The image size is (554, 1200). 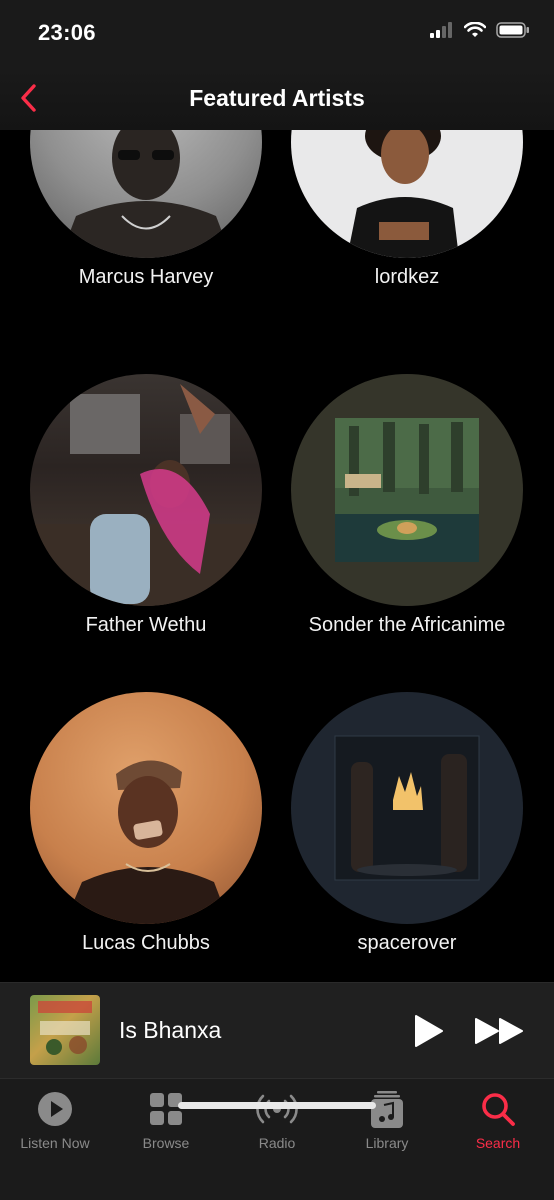 I want to click on artist-card-father-wethu: Father Wethu, so click(x=146, y=505).